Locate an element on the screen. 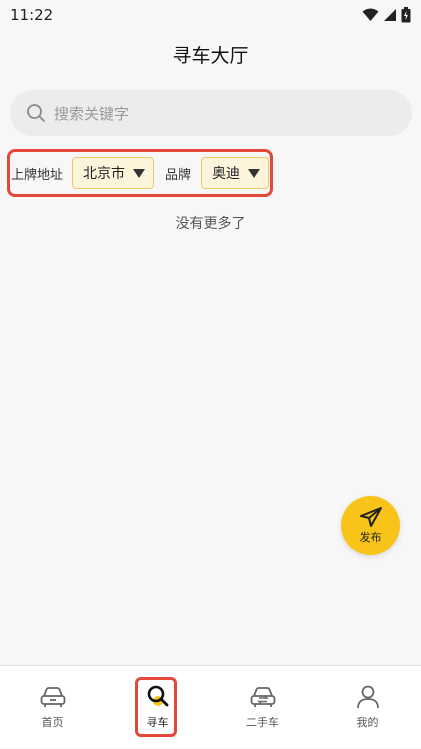  exchange-car-icon is located at coordinates (263, 697).